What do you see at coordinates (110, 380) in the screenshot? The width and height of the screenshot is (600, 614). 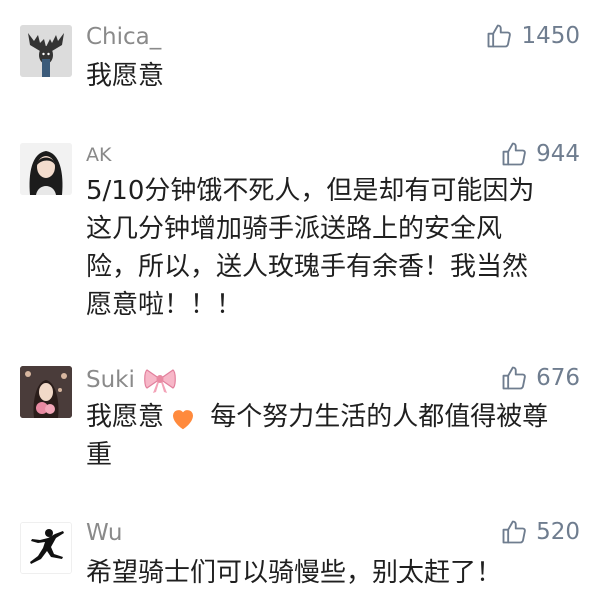 I see `username-text: Suki` at bounding box center [110, 380].